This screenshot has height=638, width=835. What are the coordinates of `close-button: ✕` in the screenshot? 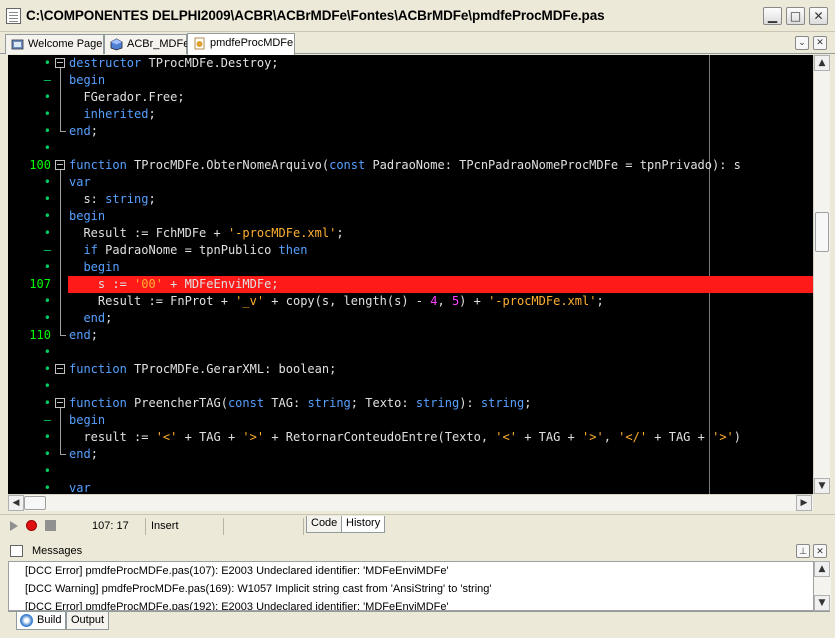 It's located at (818, 16).